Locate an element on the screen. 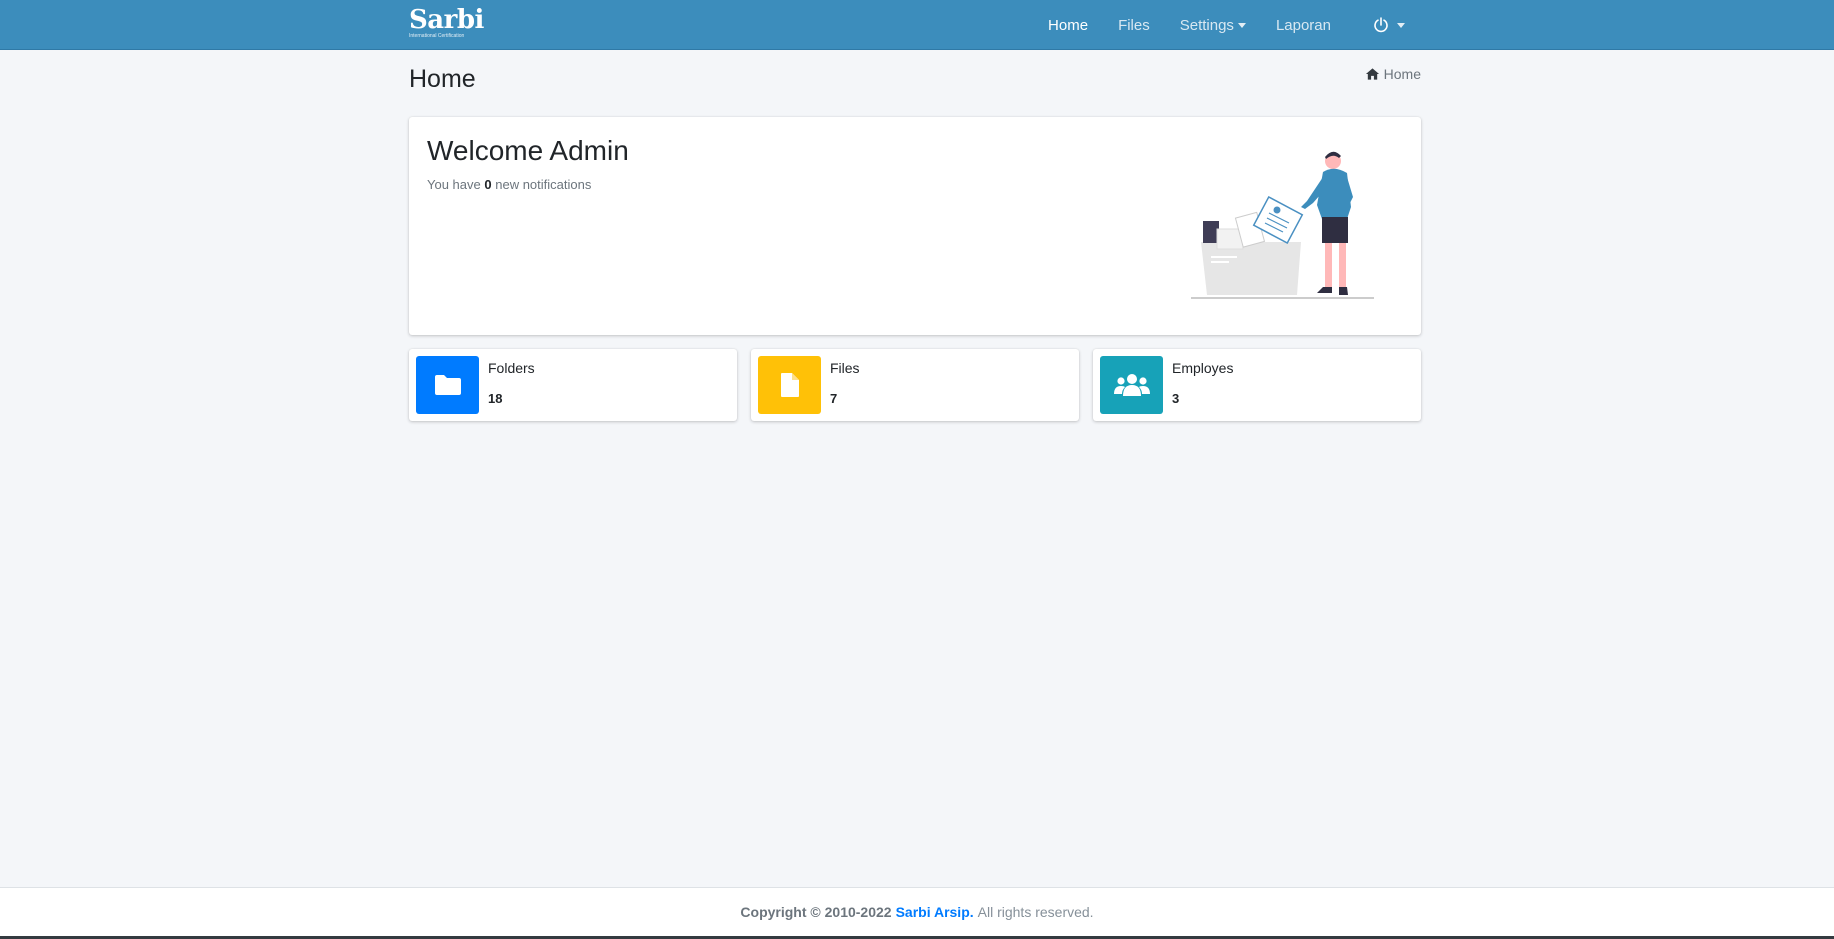 The image size is (1834, 939). stat-card-folders: Folders 18 is located at coordinates (573, 385).